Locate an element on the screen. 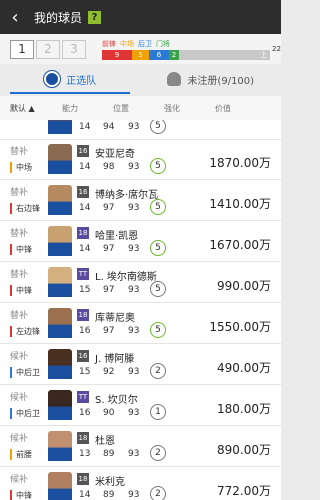 Image resolution: width=320 pixels, height=500 pixels. player-row: 14 94 93 5 is located at coordinates (140, 130).